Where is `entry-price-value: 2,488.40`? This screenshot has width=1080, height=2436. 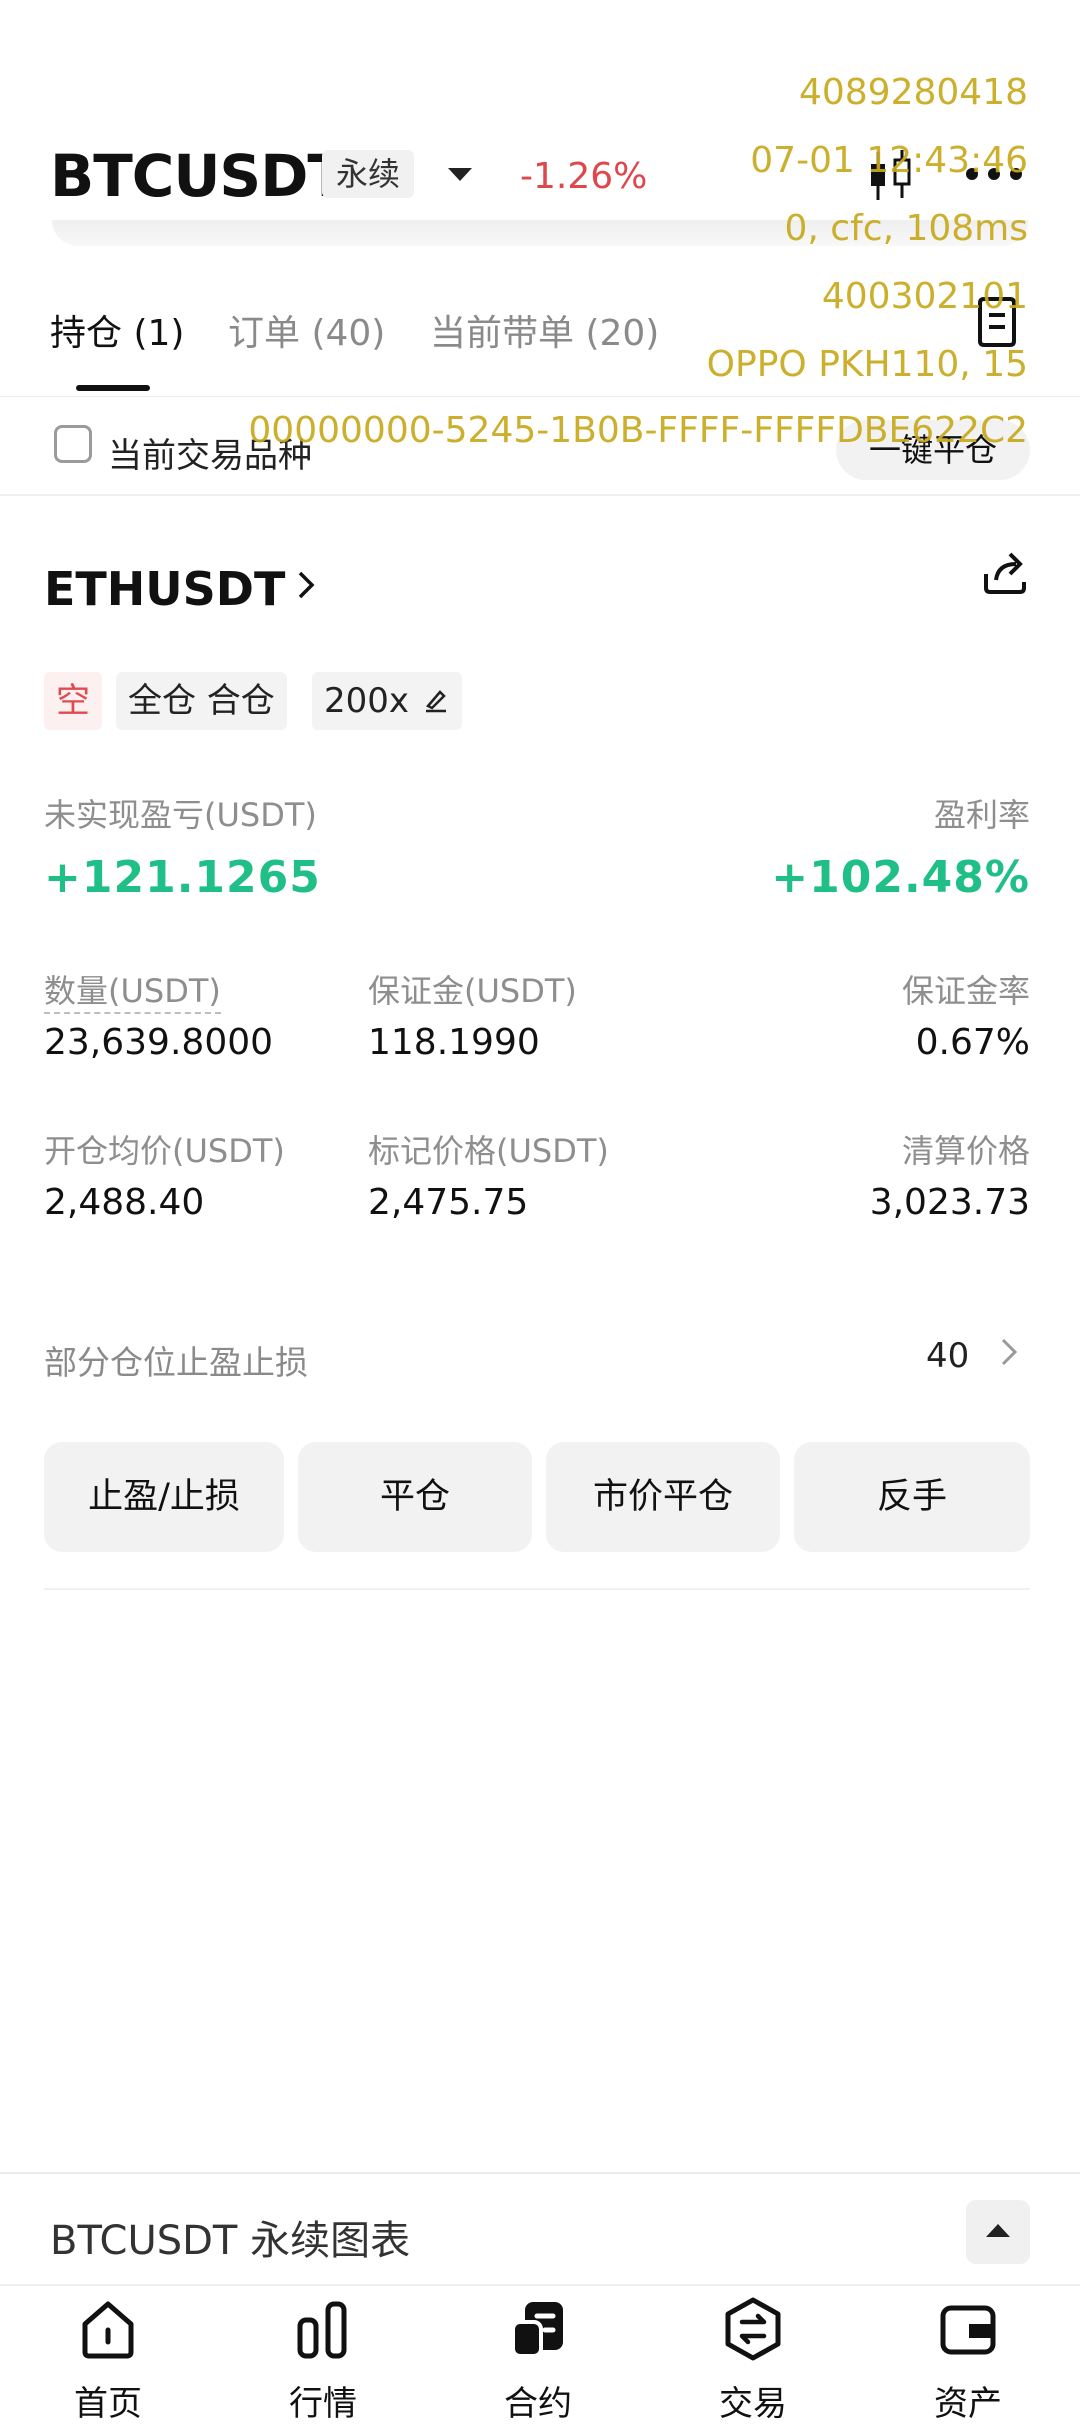 entry-price-value: 2,488.40 is located at coordinates (124, 1202).